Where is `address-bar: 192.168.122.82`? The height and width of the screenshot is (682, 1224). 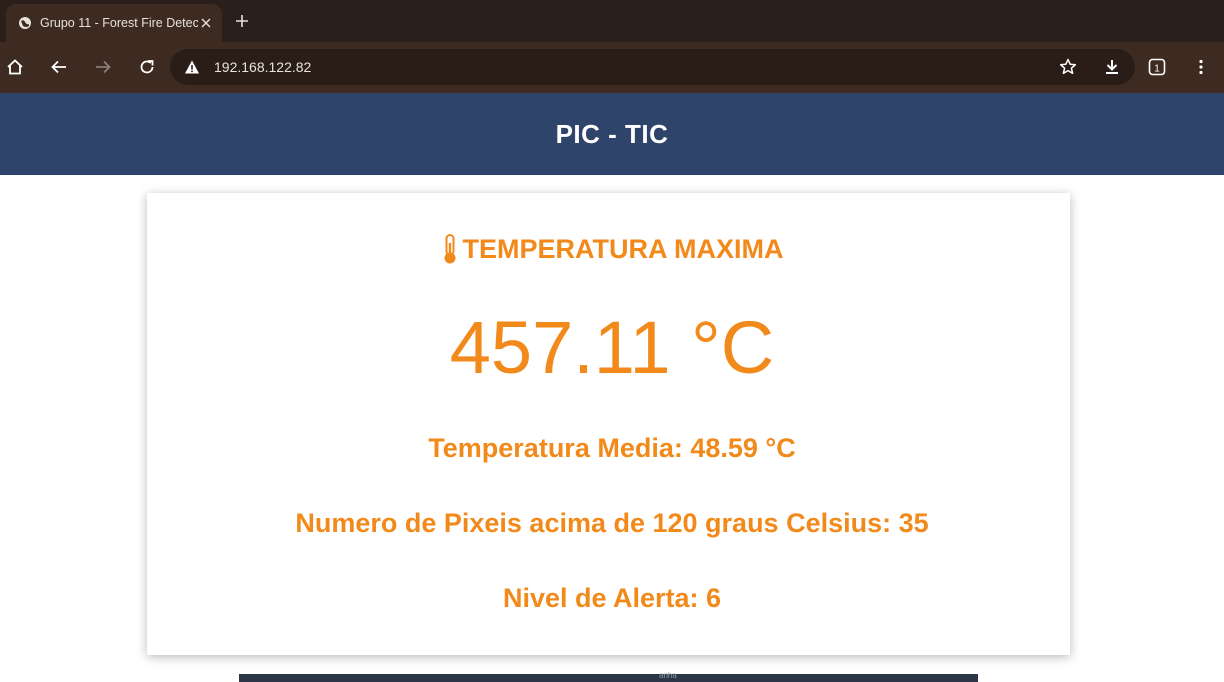
address-bar: 192.168.122.82 is located at coordinates (652, 67).